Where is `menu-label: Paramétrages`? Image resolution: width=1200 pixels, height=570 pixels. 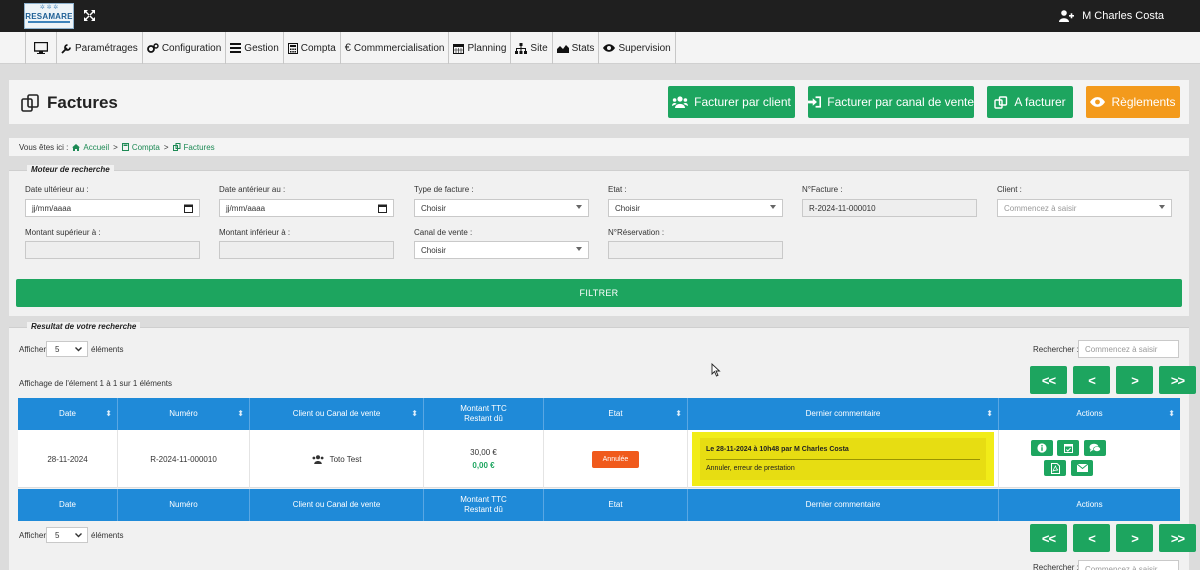 menu-label: Paramétrages is located at coordinates (106, 48).